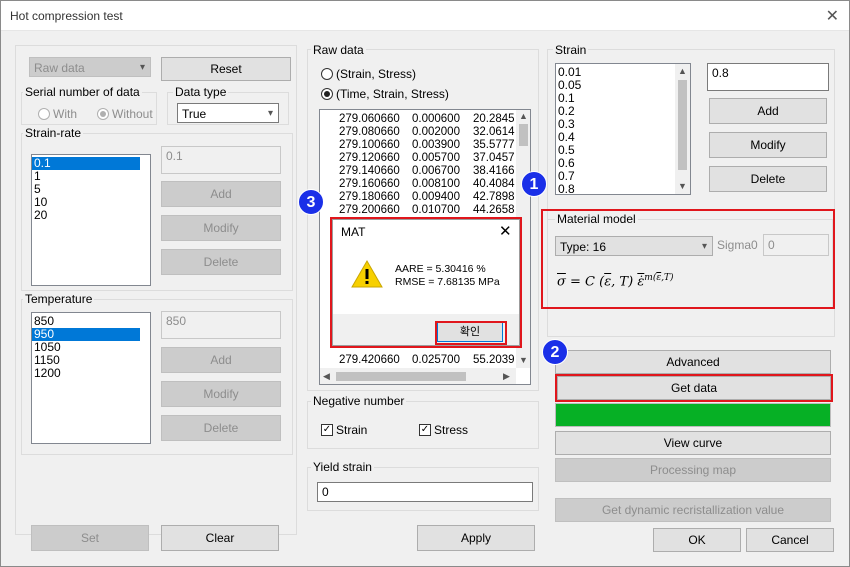 The image size is (850, 567). I want to click on data-type-value: True, so click(194, 114).